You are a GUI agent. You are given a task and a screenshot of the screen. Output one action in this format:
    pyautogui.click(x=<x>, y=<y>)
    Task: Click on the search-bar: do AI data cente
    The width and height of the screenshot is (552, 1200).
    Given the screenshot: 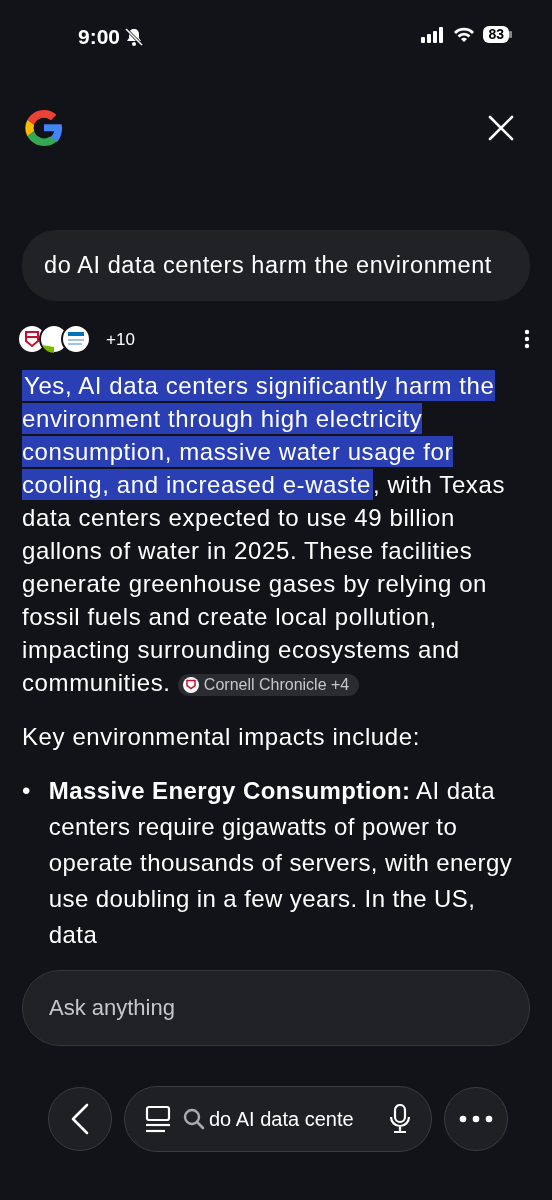 What is the action you would take?
    pyautogui.click(x=278, y=1119)
    